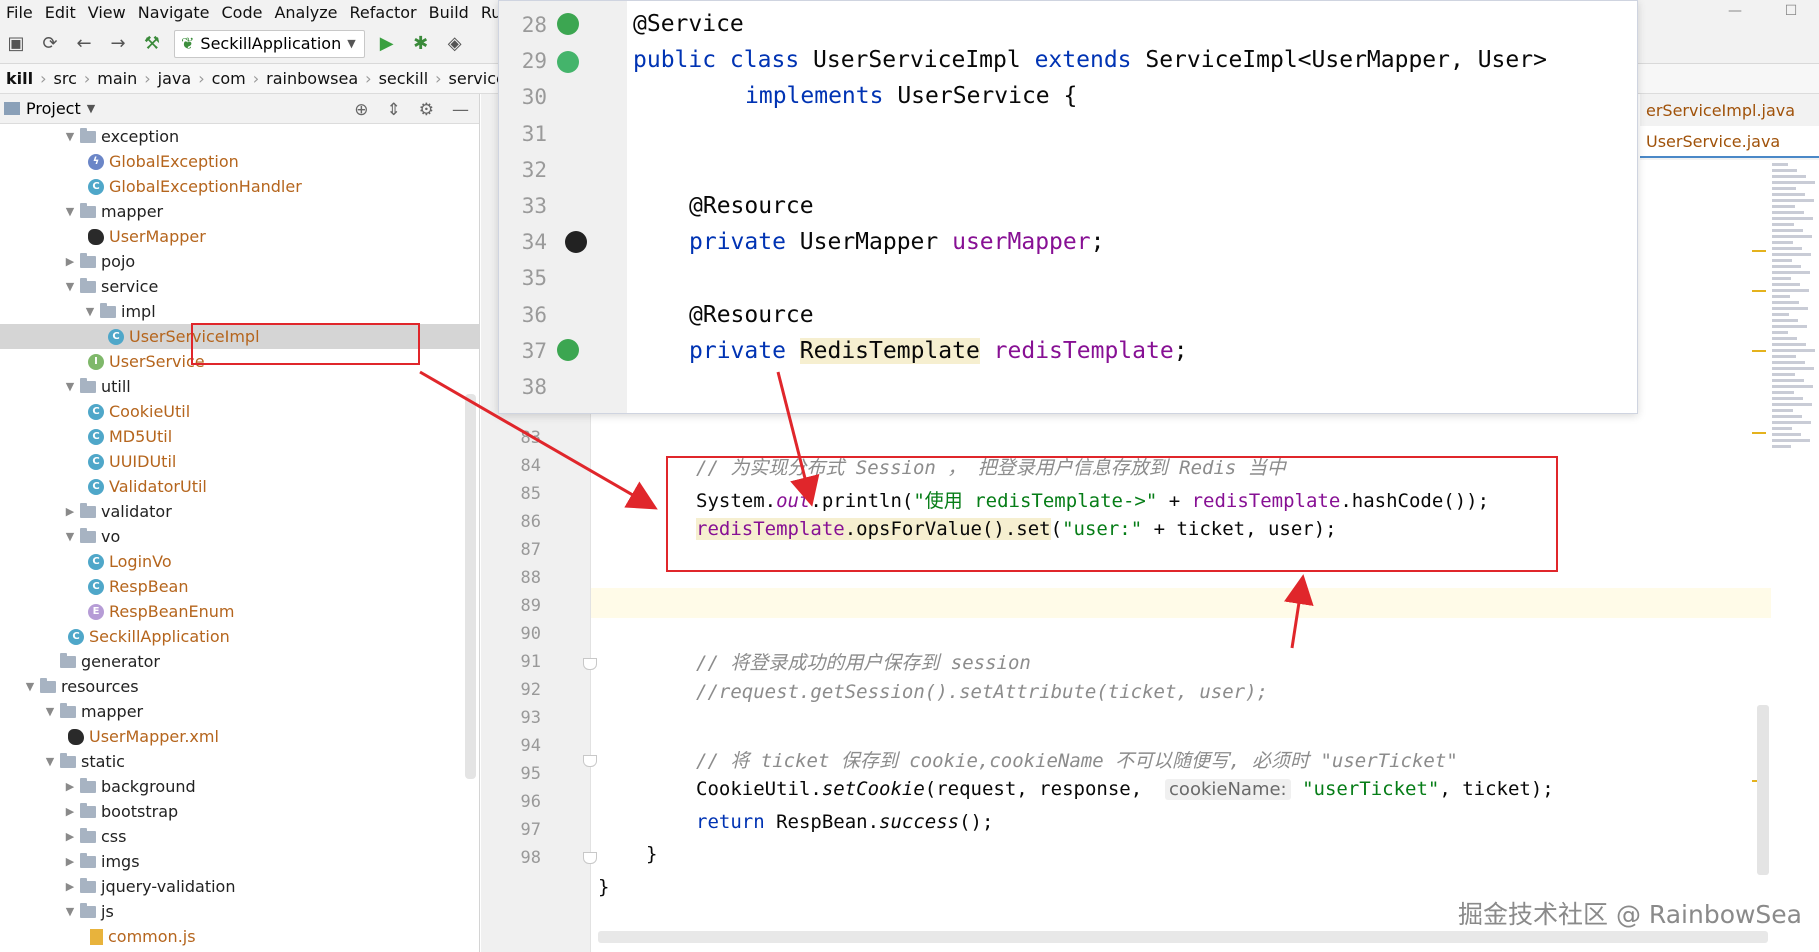  Describe the element at coordinates (239, 936) in the screenshot. I see `tree-item: common.js` at that location.